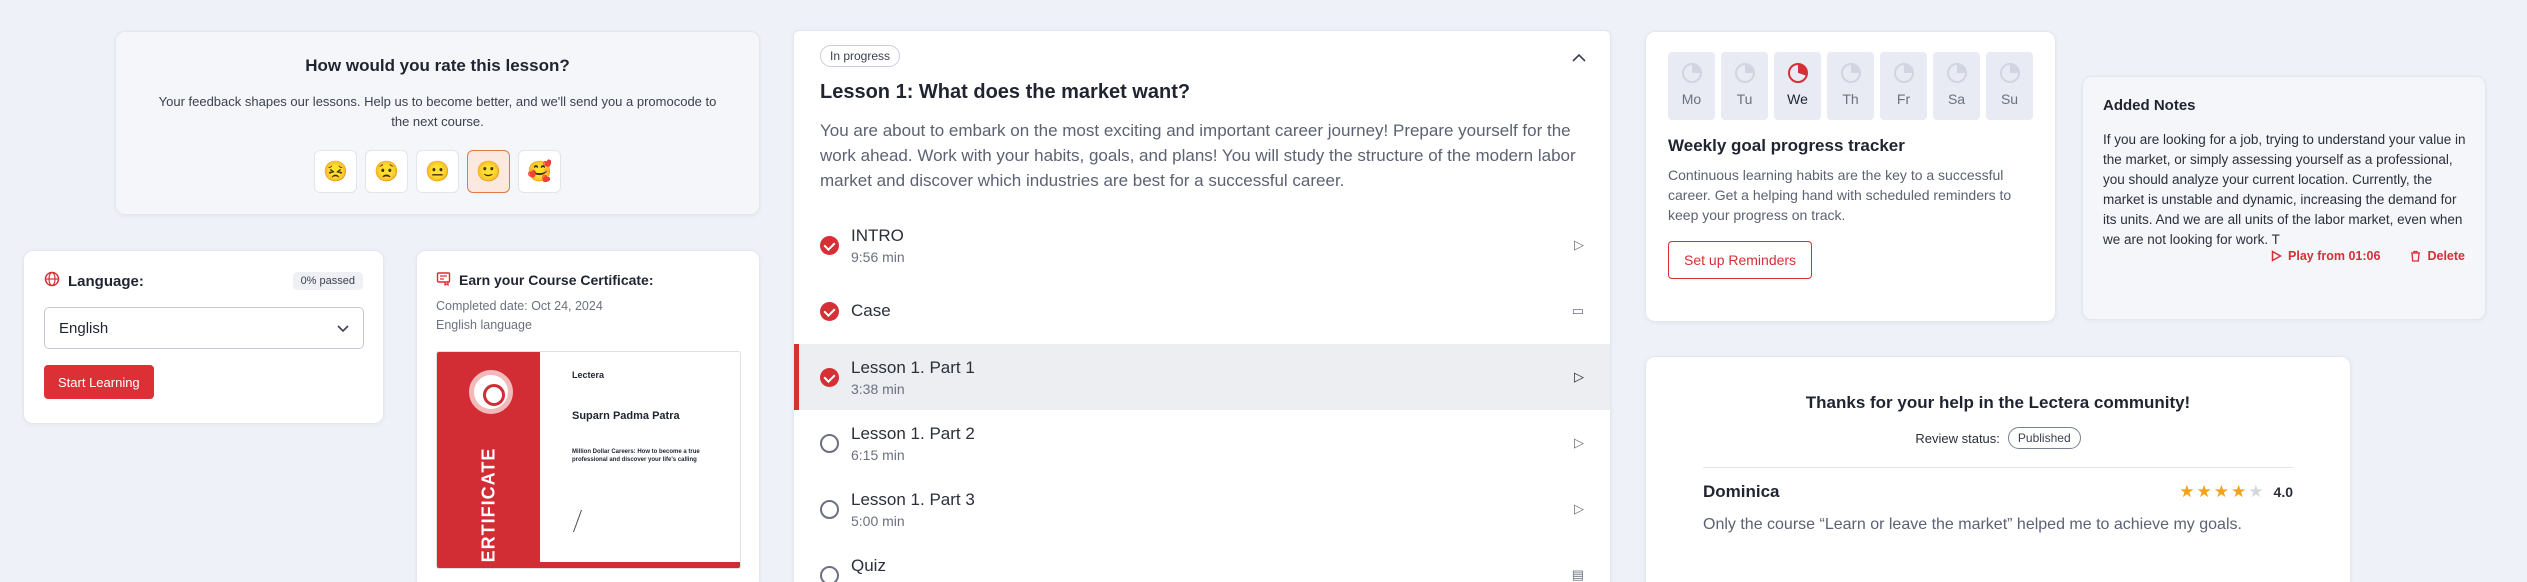 The height and width of the screenshot is (582, 2527). Describe the element at coordinates (878, 256) in the screenshot. I see `lesson-item-meta: 9:56 min` at that location.